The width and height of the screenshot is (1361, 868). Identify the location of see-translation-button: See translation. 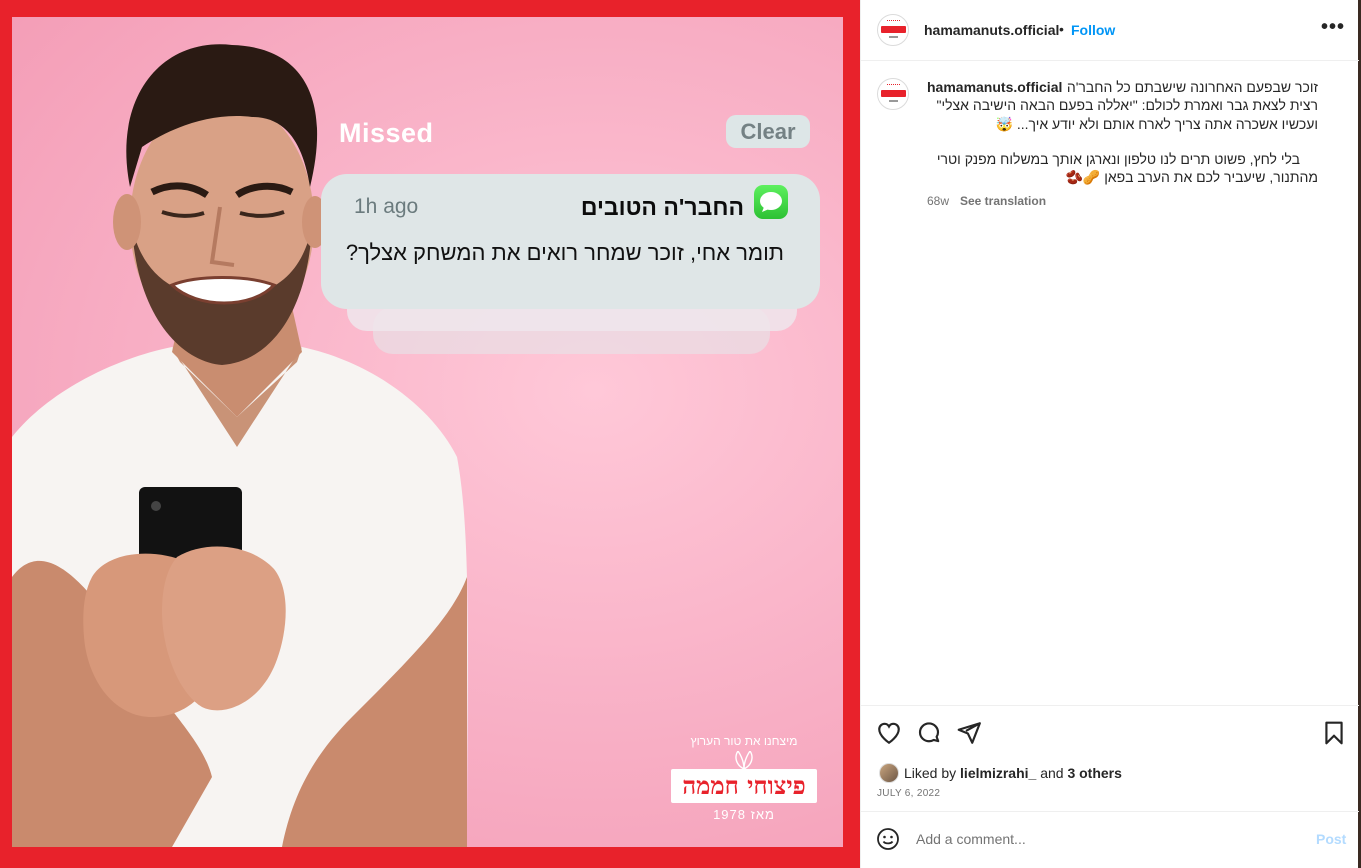
(1003, 201).